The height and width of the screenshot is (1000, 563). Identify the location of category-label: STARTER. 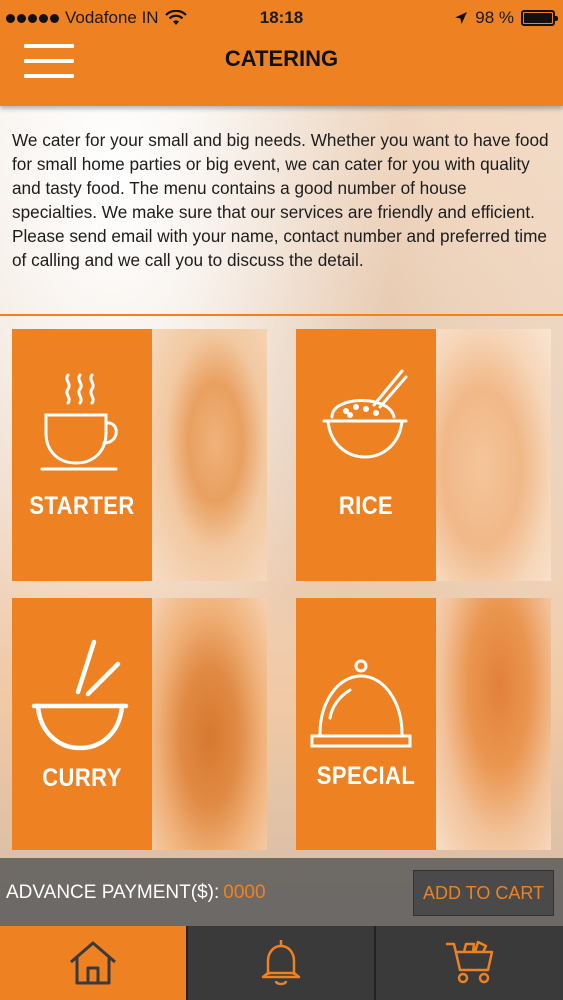
(82, 506).